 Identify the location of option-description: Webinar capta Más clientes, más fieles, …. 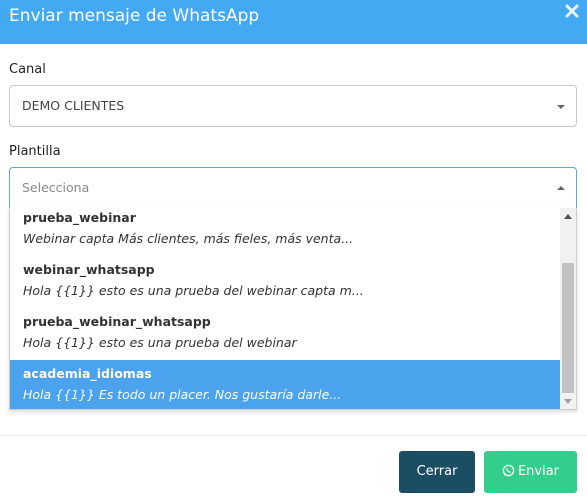
(188, 238).